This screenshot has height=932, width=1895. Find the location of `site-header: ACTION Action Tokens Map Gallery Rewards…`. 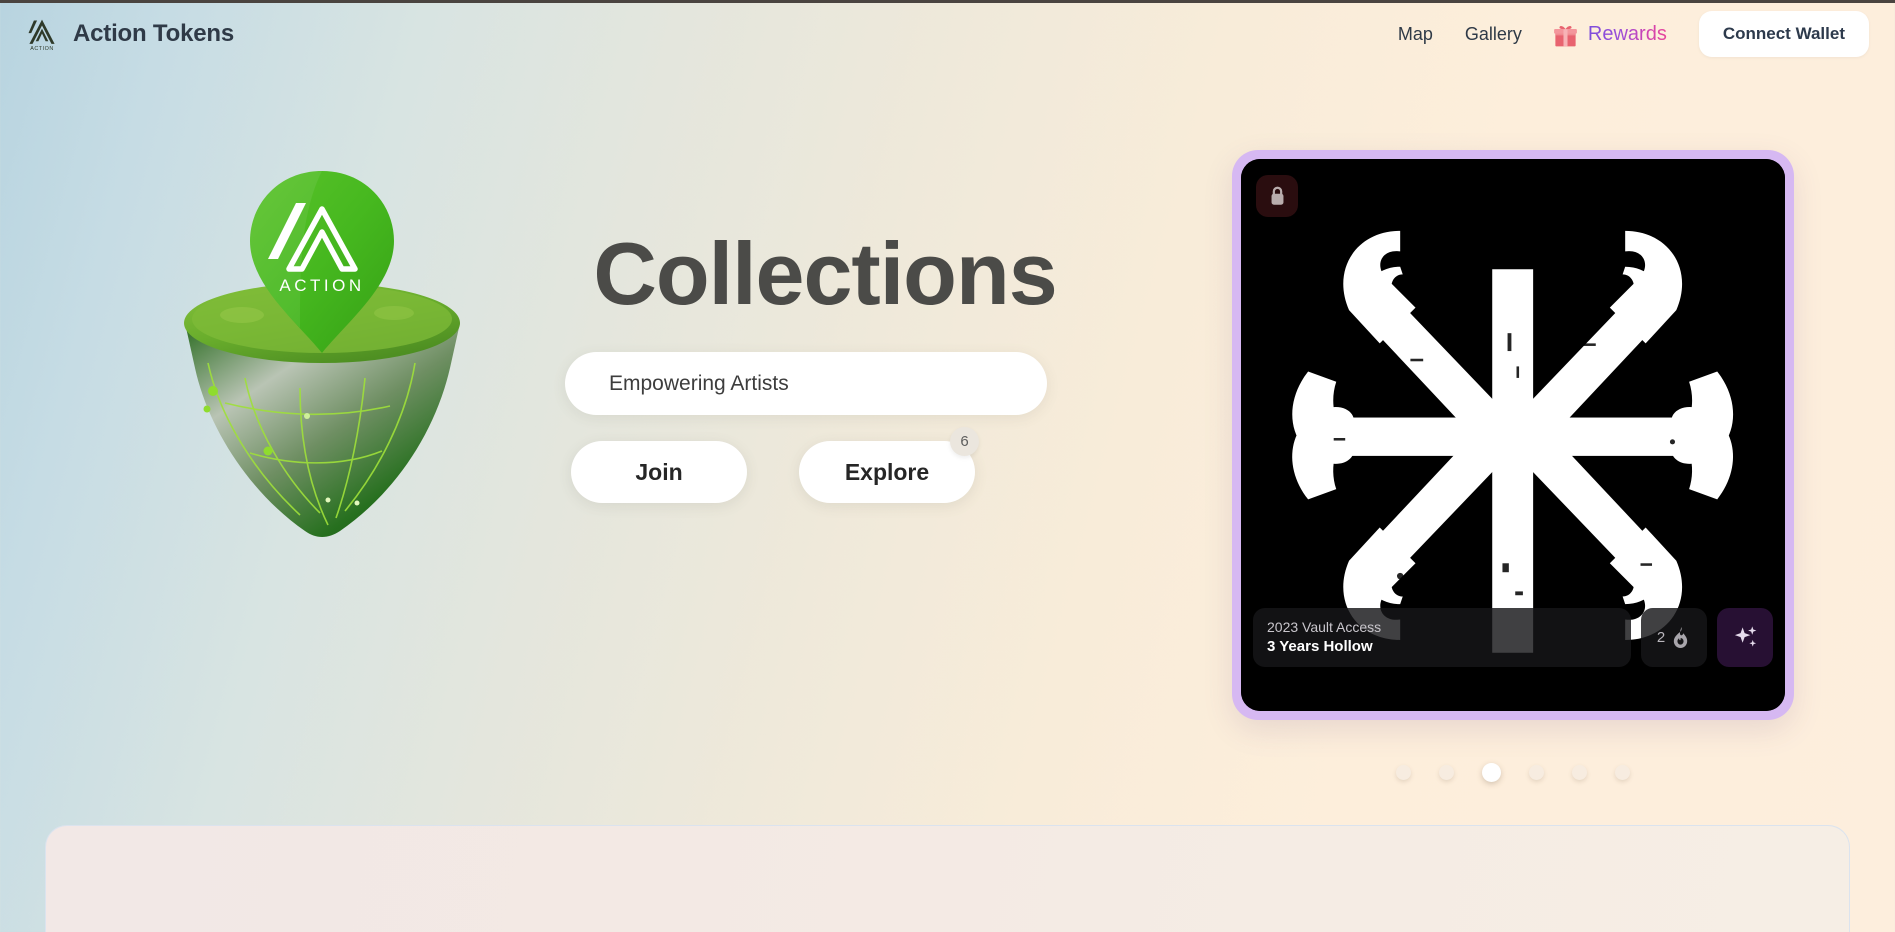

site-header: ACTION Action Tokens Map Gallery Rewards… is located at coordinates (947, 34).